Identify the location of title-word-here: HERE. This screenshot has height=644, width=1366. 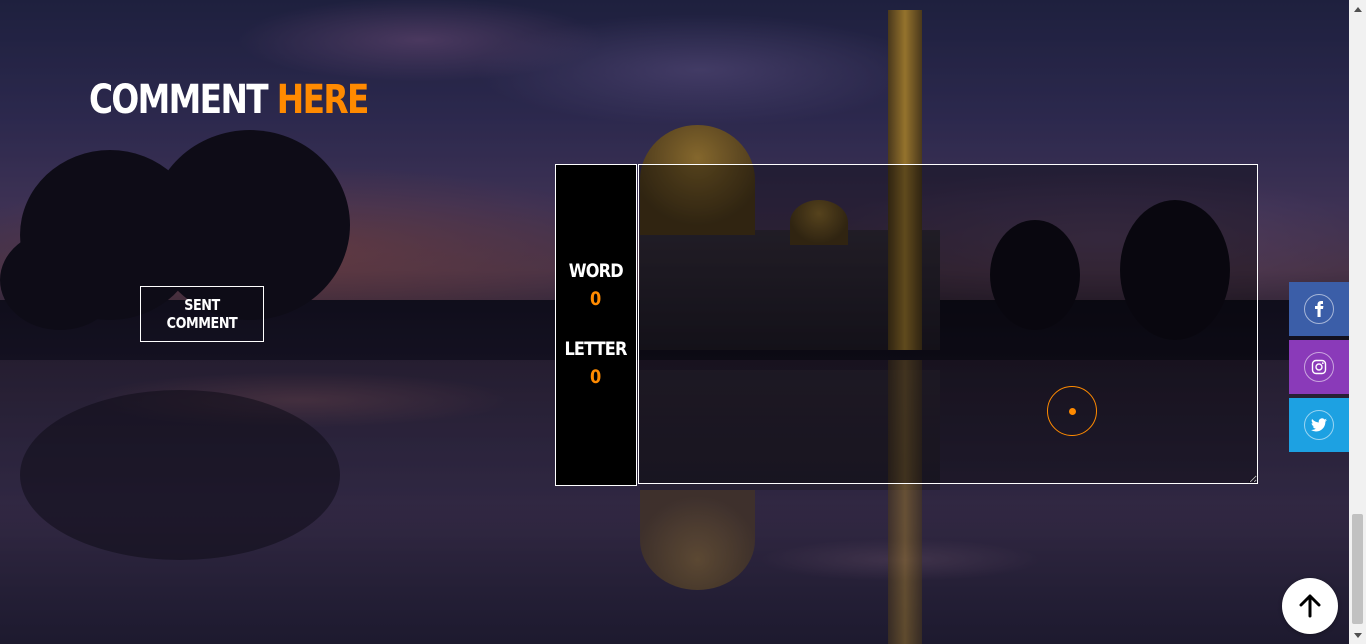
(323, 100).